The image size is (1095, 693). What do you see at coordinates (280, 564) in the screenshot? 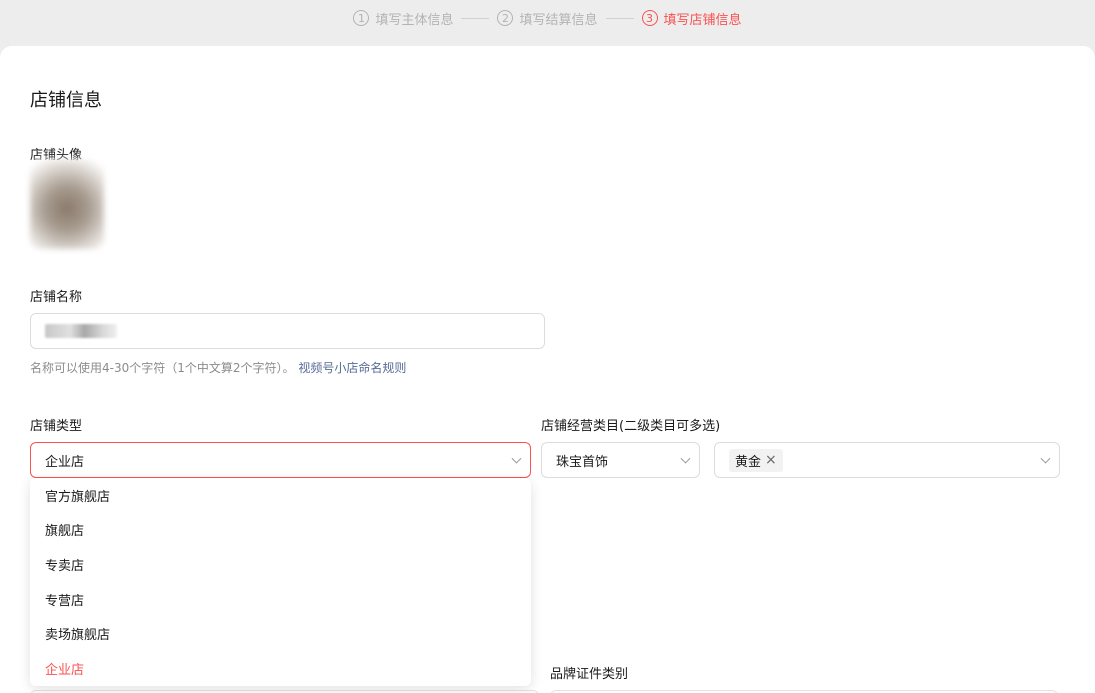
I see `dropdown-option: 专卖店` at bounding box center [280, 564].